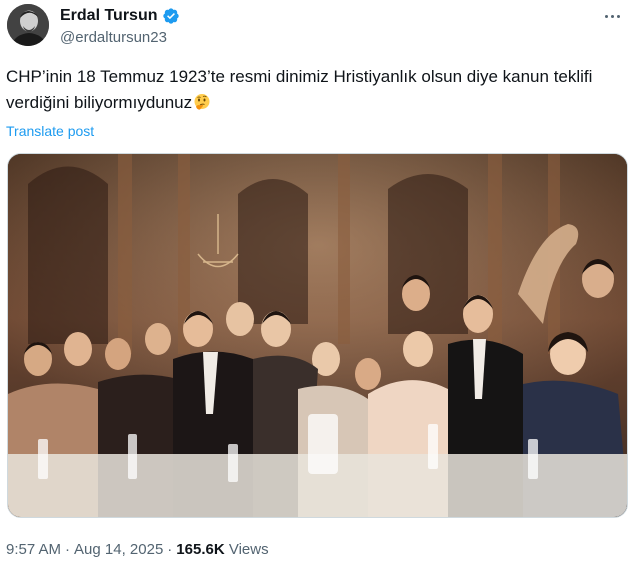  Describe the element at coordinates (248, 549) in the screenshot. I see `views-label: Views` at that location.